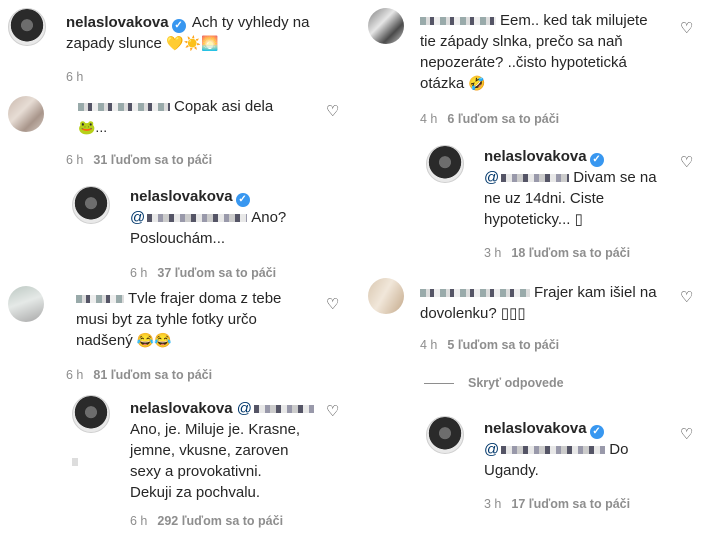 The height and width of the screenshot is (541, 720). What do you see at coordinates (521, 41) in the screenshot?
I see `comment-body-2: tie západy slnka, prečo sa naň` at bounding box center [521, 41].